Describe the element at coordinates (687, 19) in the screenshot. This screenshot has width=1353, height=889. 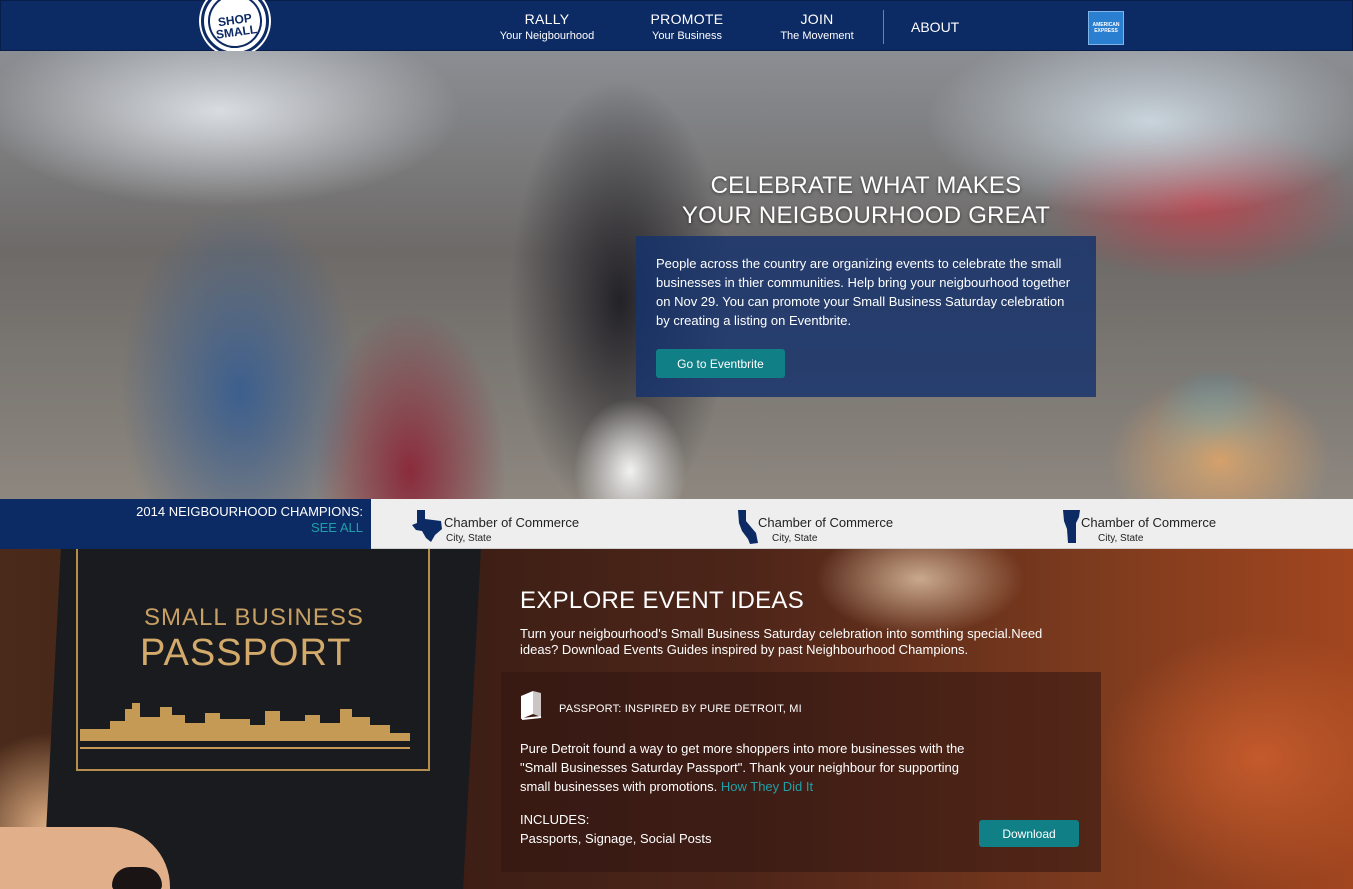
I see `nav-promote-label: PROMOTE` at that location.